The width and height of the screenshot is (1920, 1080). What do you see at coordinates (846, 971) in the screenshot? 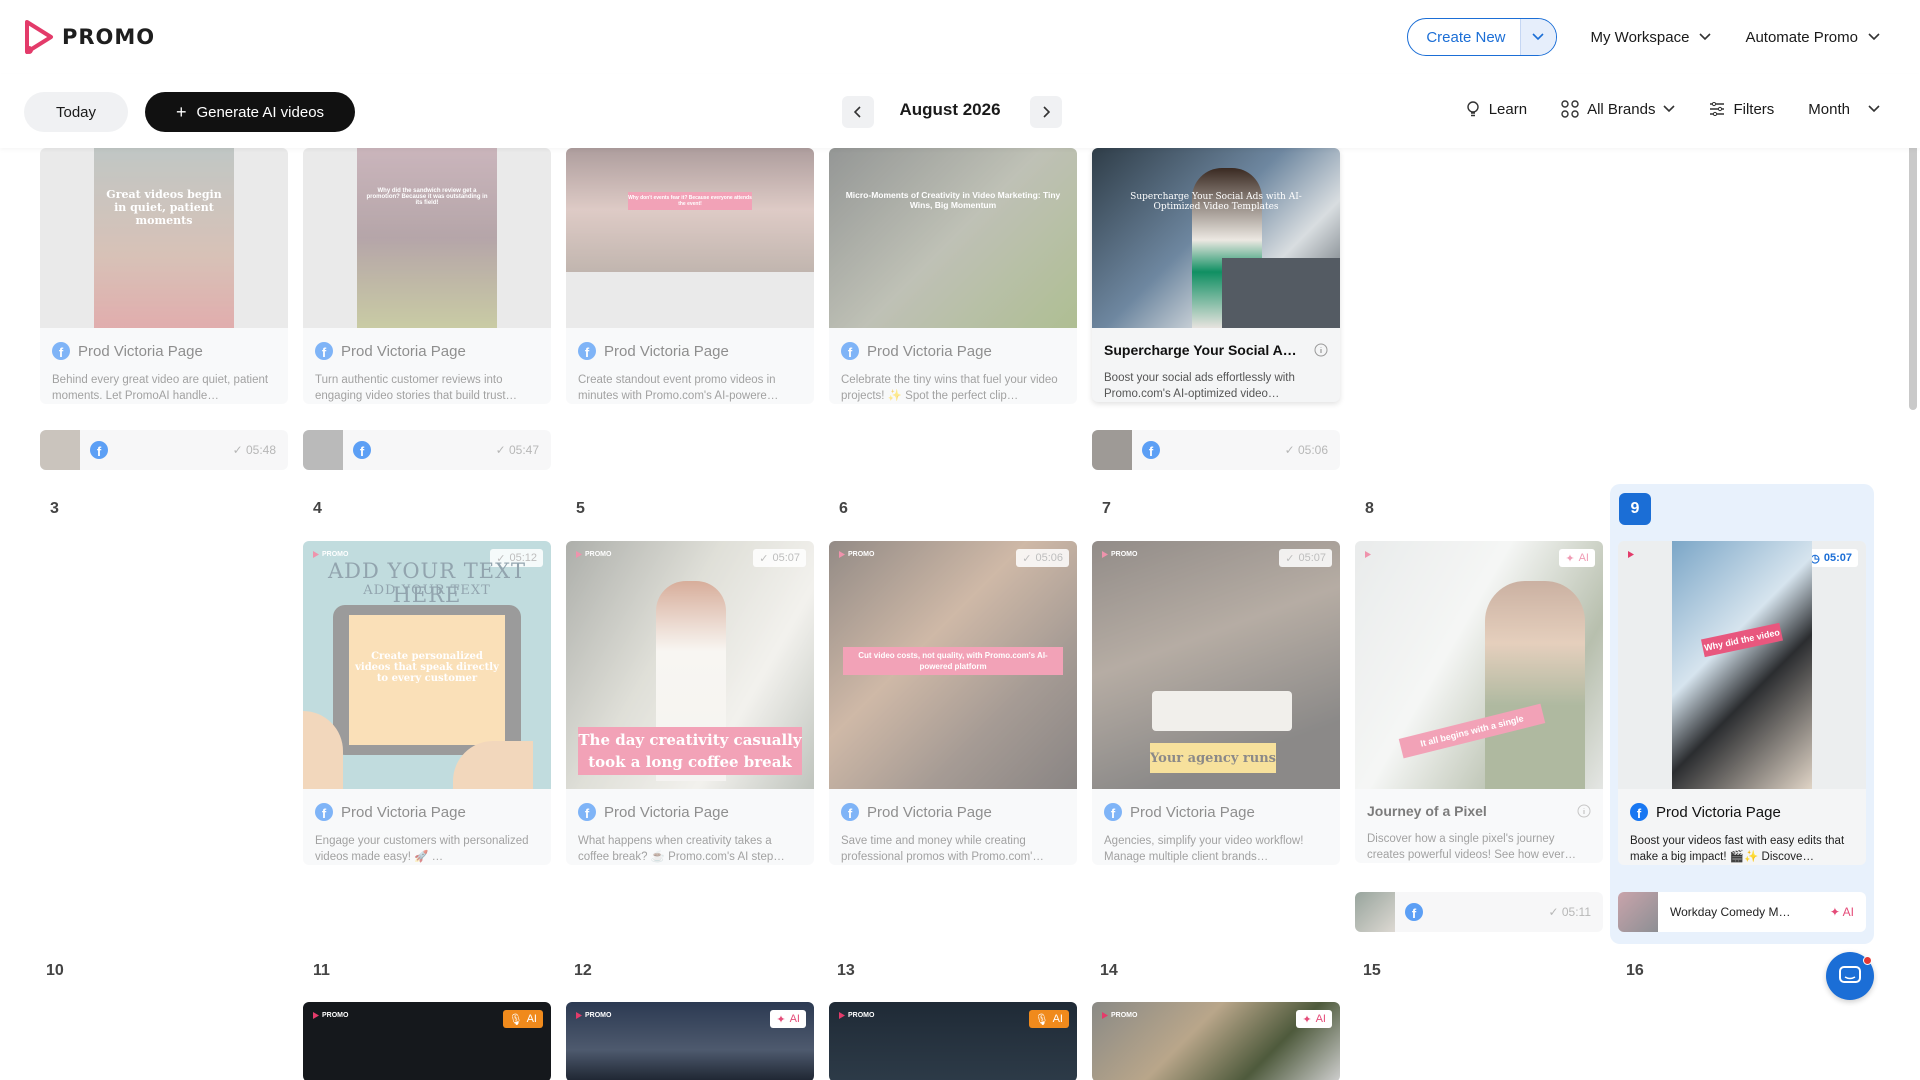
I see `day-number: 13` at bounding box center [846, 971].